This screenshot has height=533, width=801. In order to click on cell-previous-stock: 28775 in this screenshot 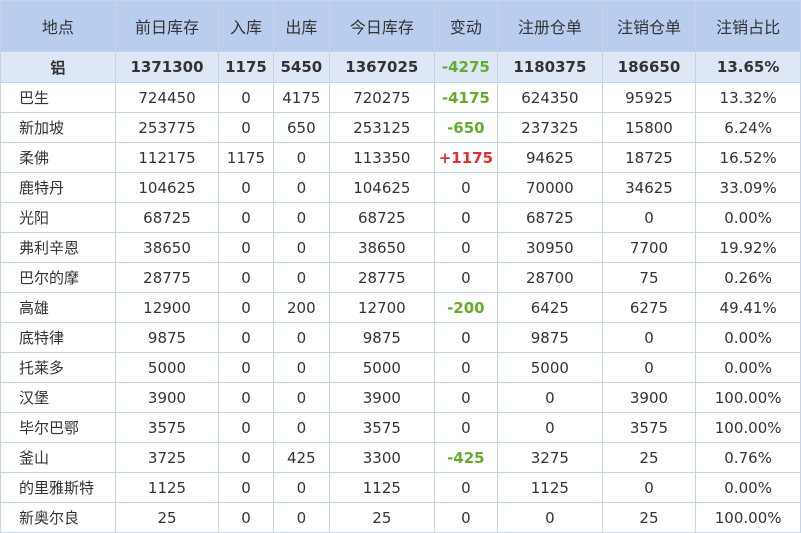, I will do `click(167, 277)`.